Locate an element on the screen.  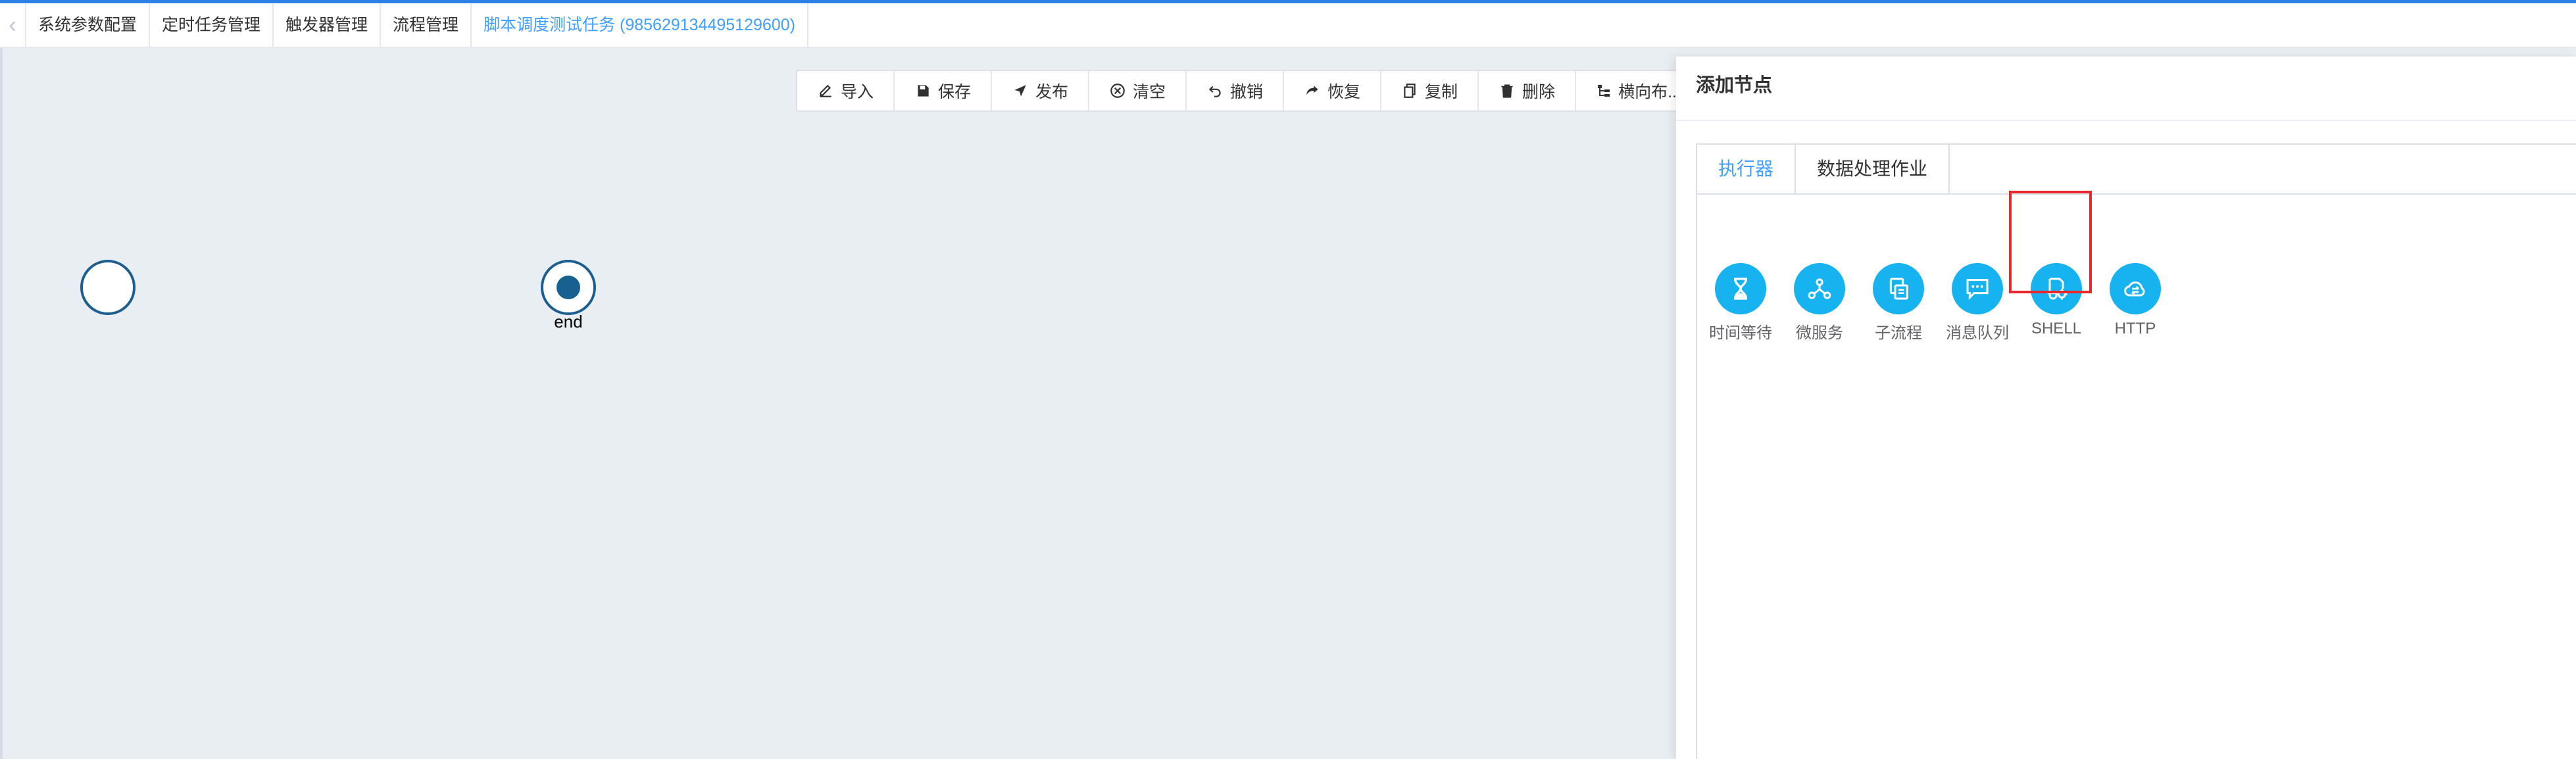
copy-button: 复制 is located at coordinates (1430, 90).